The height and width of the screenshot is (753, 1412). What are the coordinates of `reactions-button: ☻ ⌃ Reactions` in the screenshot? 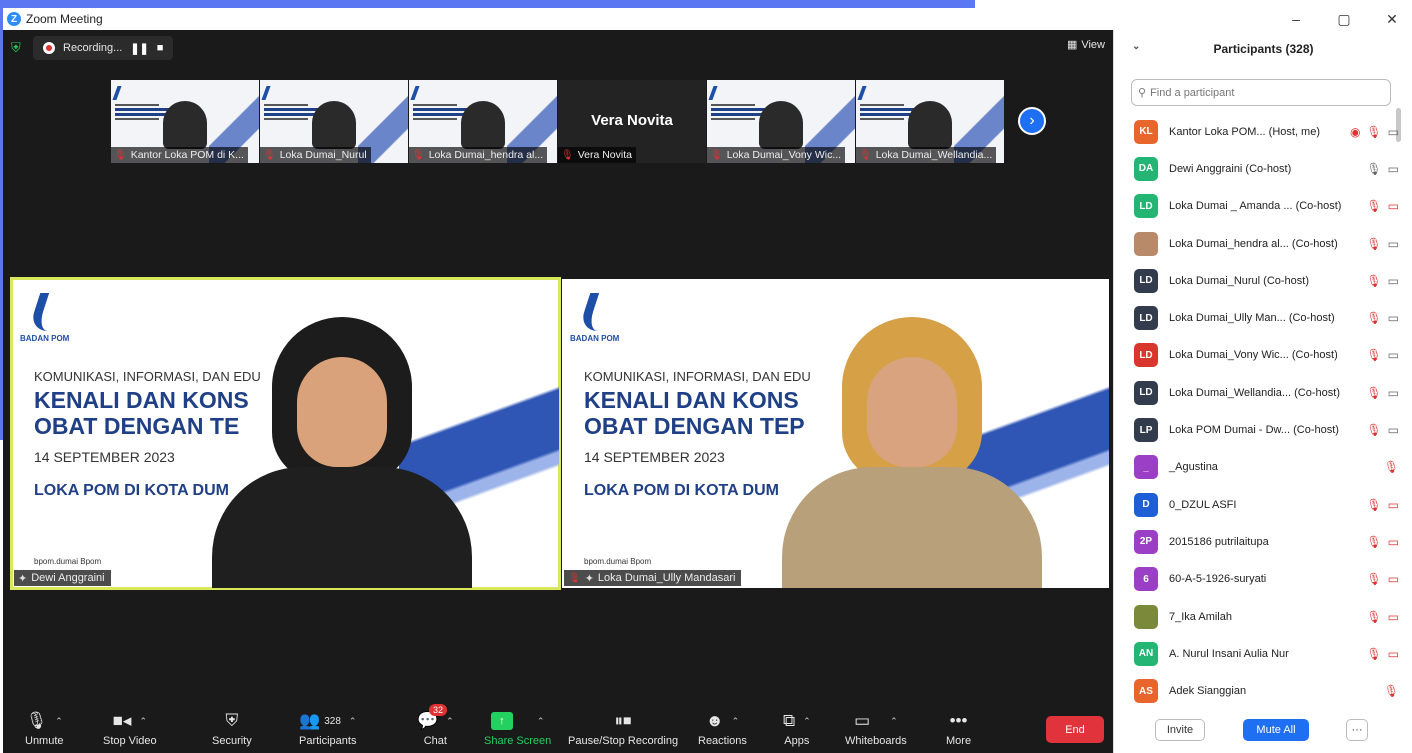 It's located at (722, 728).